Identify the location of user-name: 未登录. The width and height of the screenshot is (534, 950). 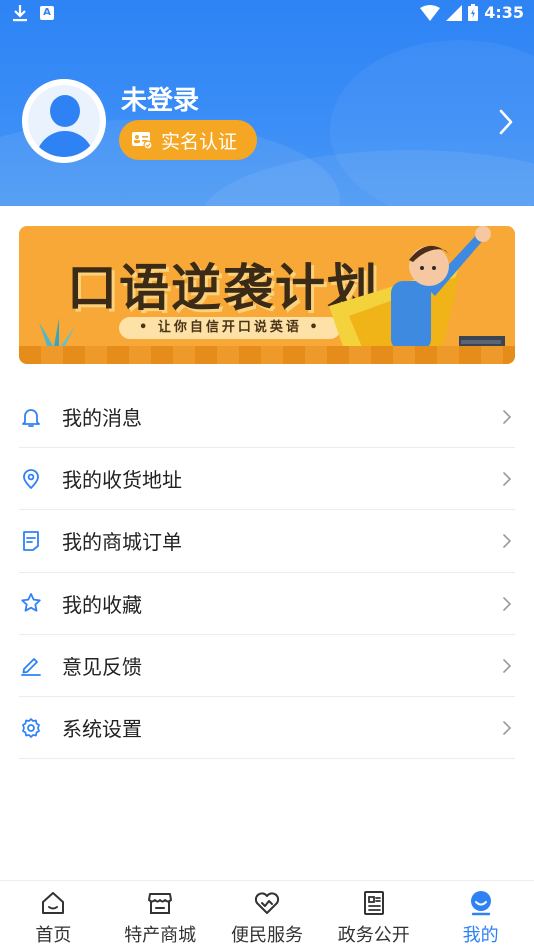
(160, 98).